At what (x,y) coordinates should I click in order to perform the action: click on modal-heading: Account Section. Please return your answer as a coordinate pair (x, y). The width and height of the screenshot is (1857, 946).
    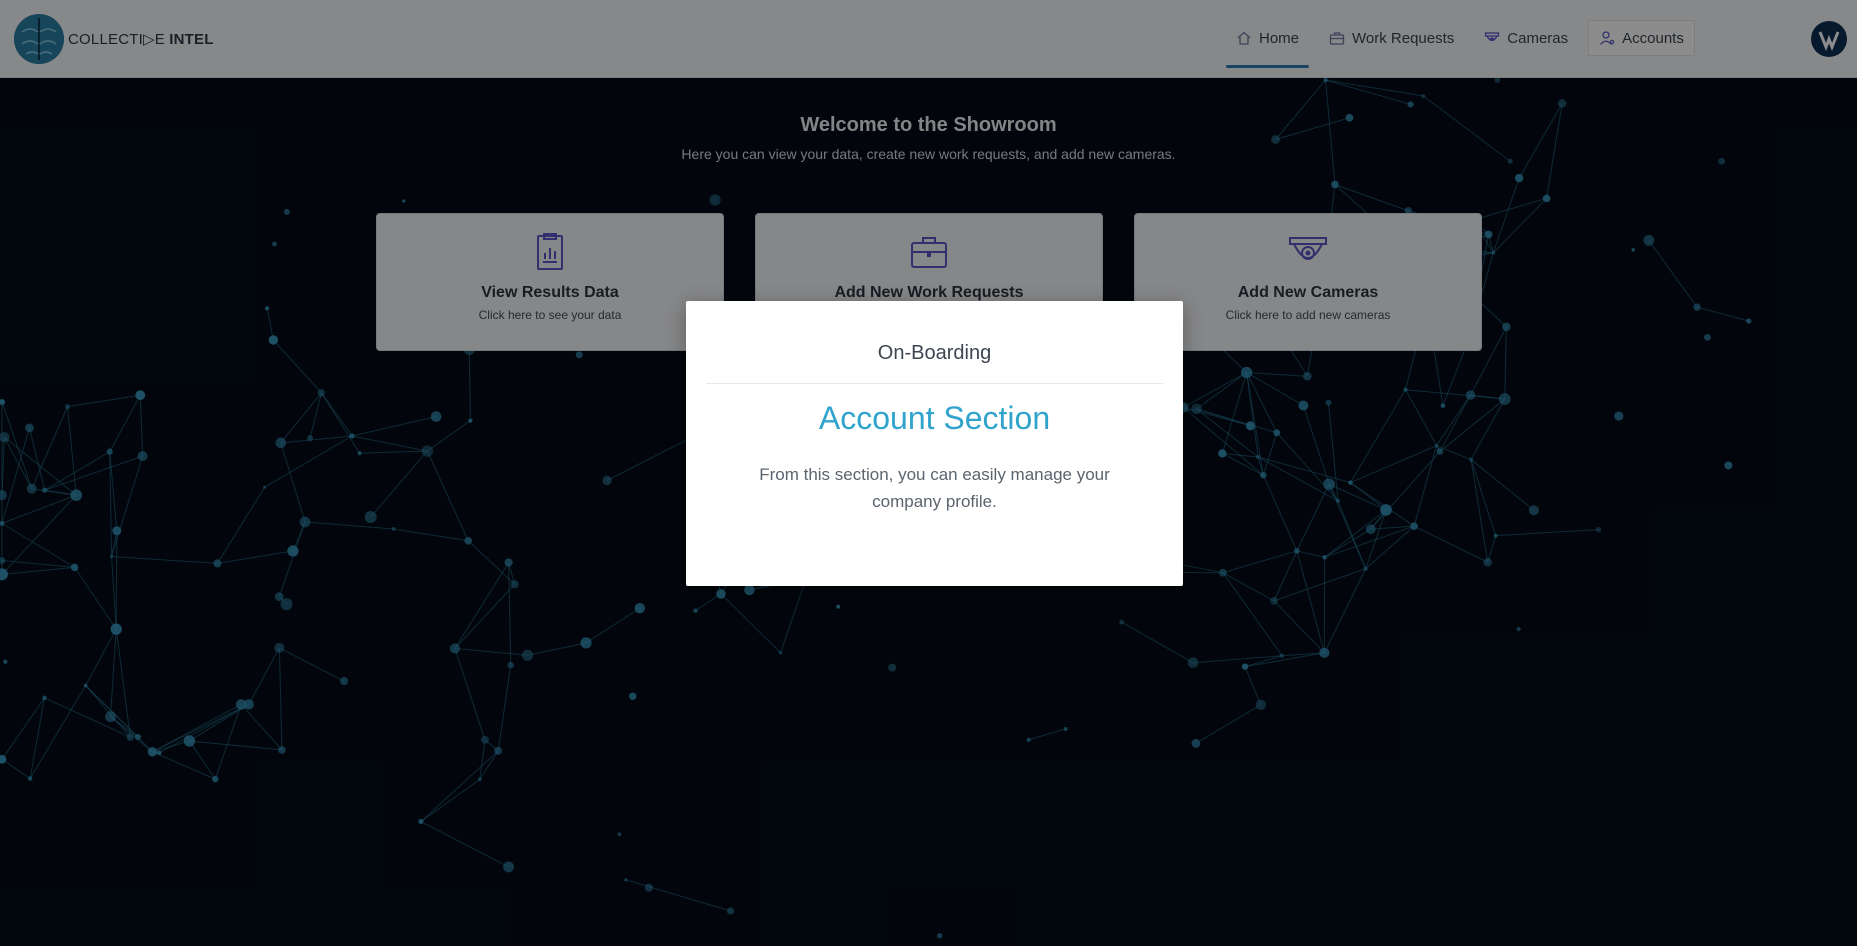
    Looking at the image, I should click on (934, 418).